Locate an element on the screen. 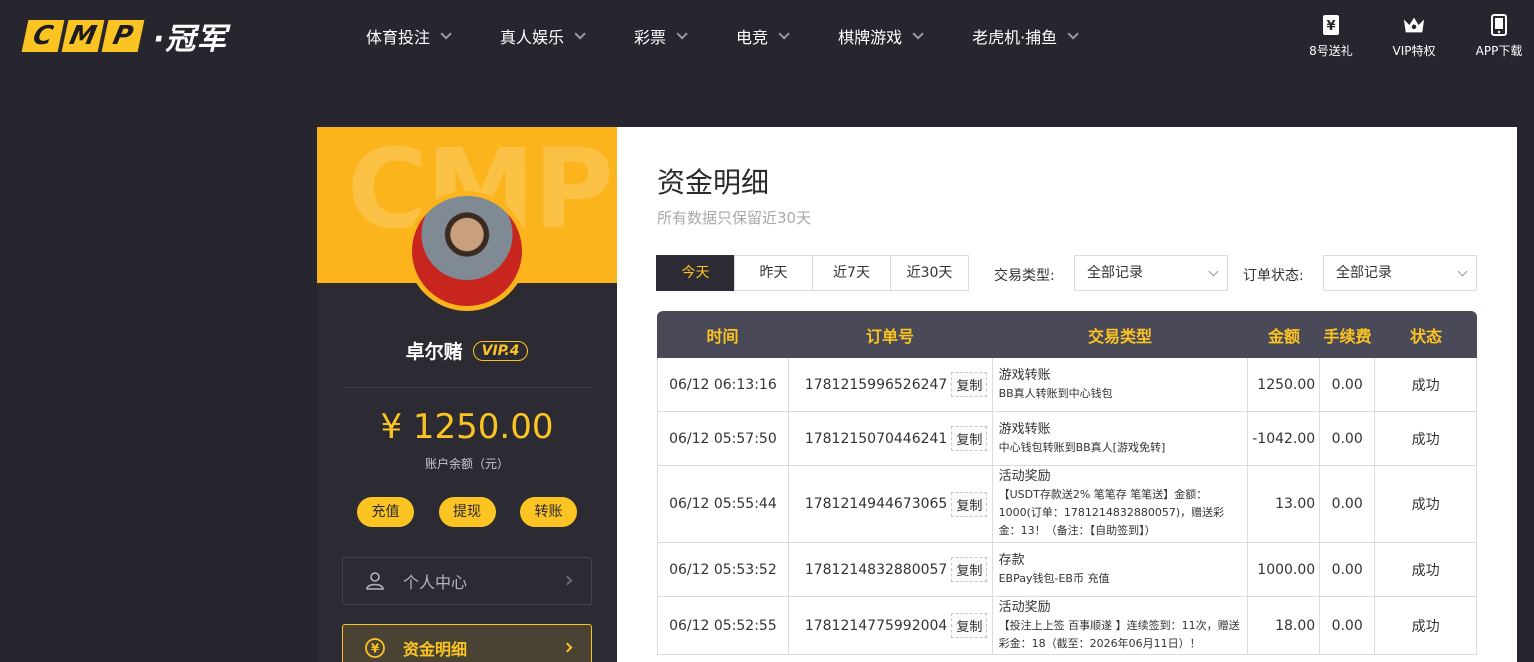 The height and width of the screenshot is (662, 1534). cell-time: 06/12 05:53:52 is located at coordinates (723, 569).